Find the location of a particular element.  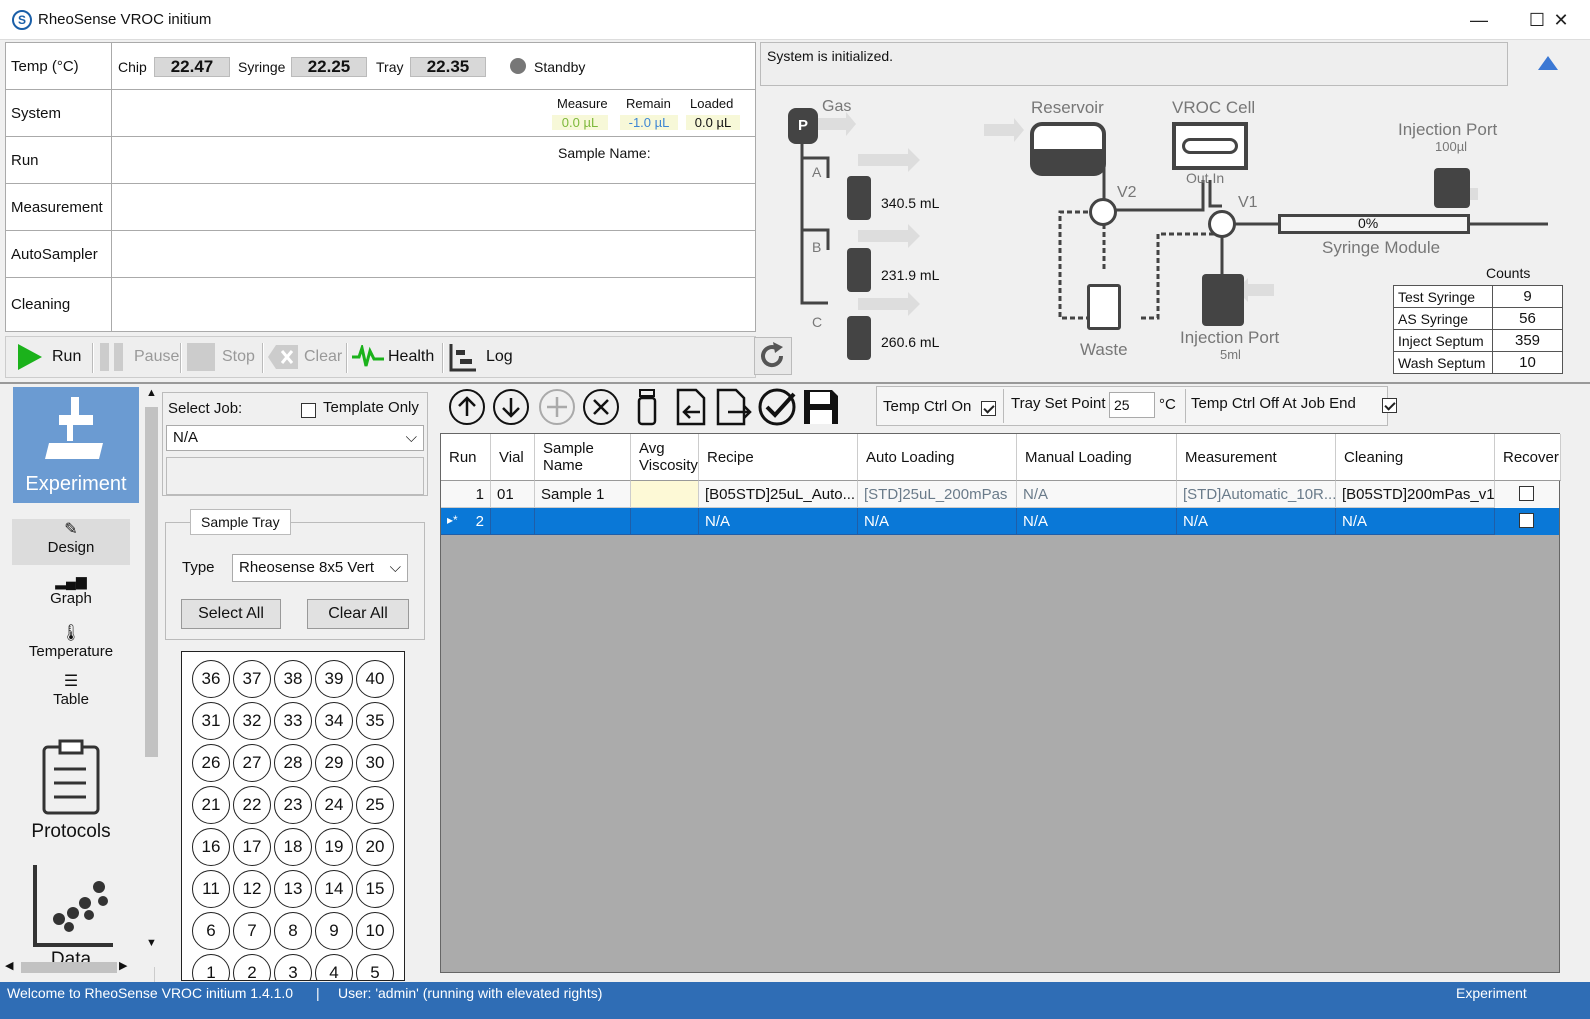

nav-protocols: Protocols is located at coordinates (71, 790).